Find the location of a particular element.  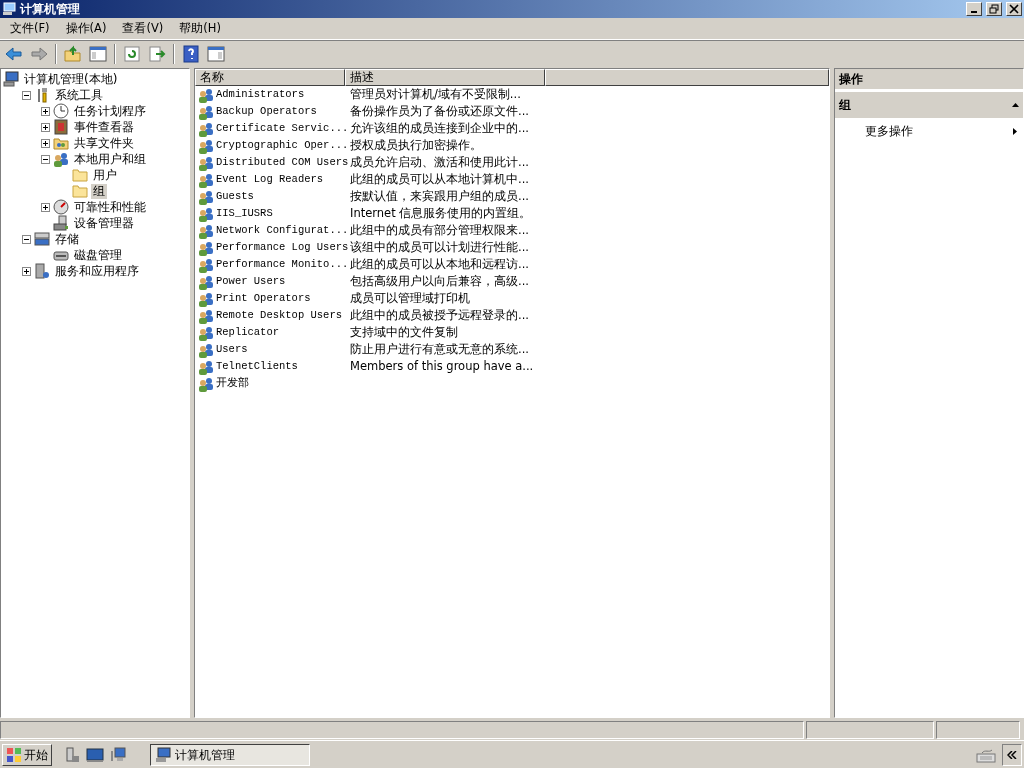

pane-toggle-icon is located at coordinates (98, 53).